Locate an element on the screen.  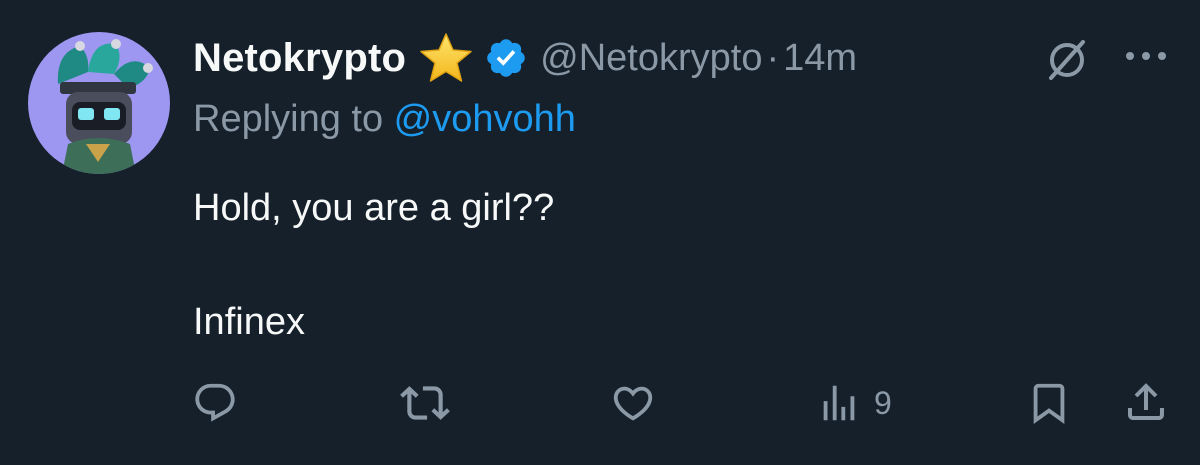
tweet-header: Netokrypto @Netokrypto · 14m is located at coordinates (525, 58).